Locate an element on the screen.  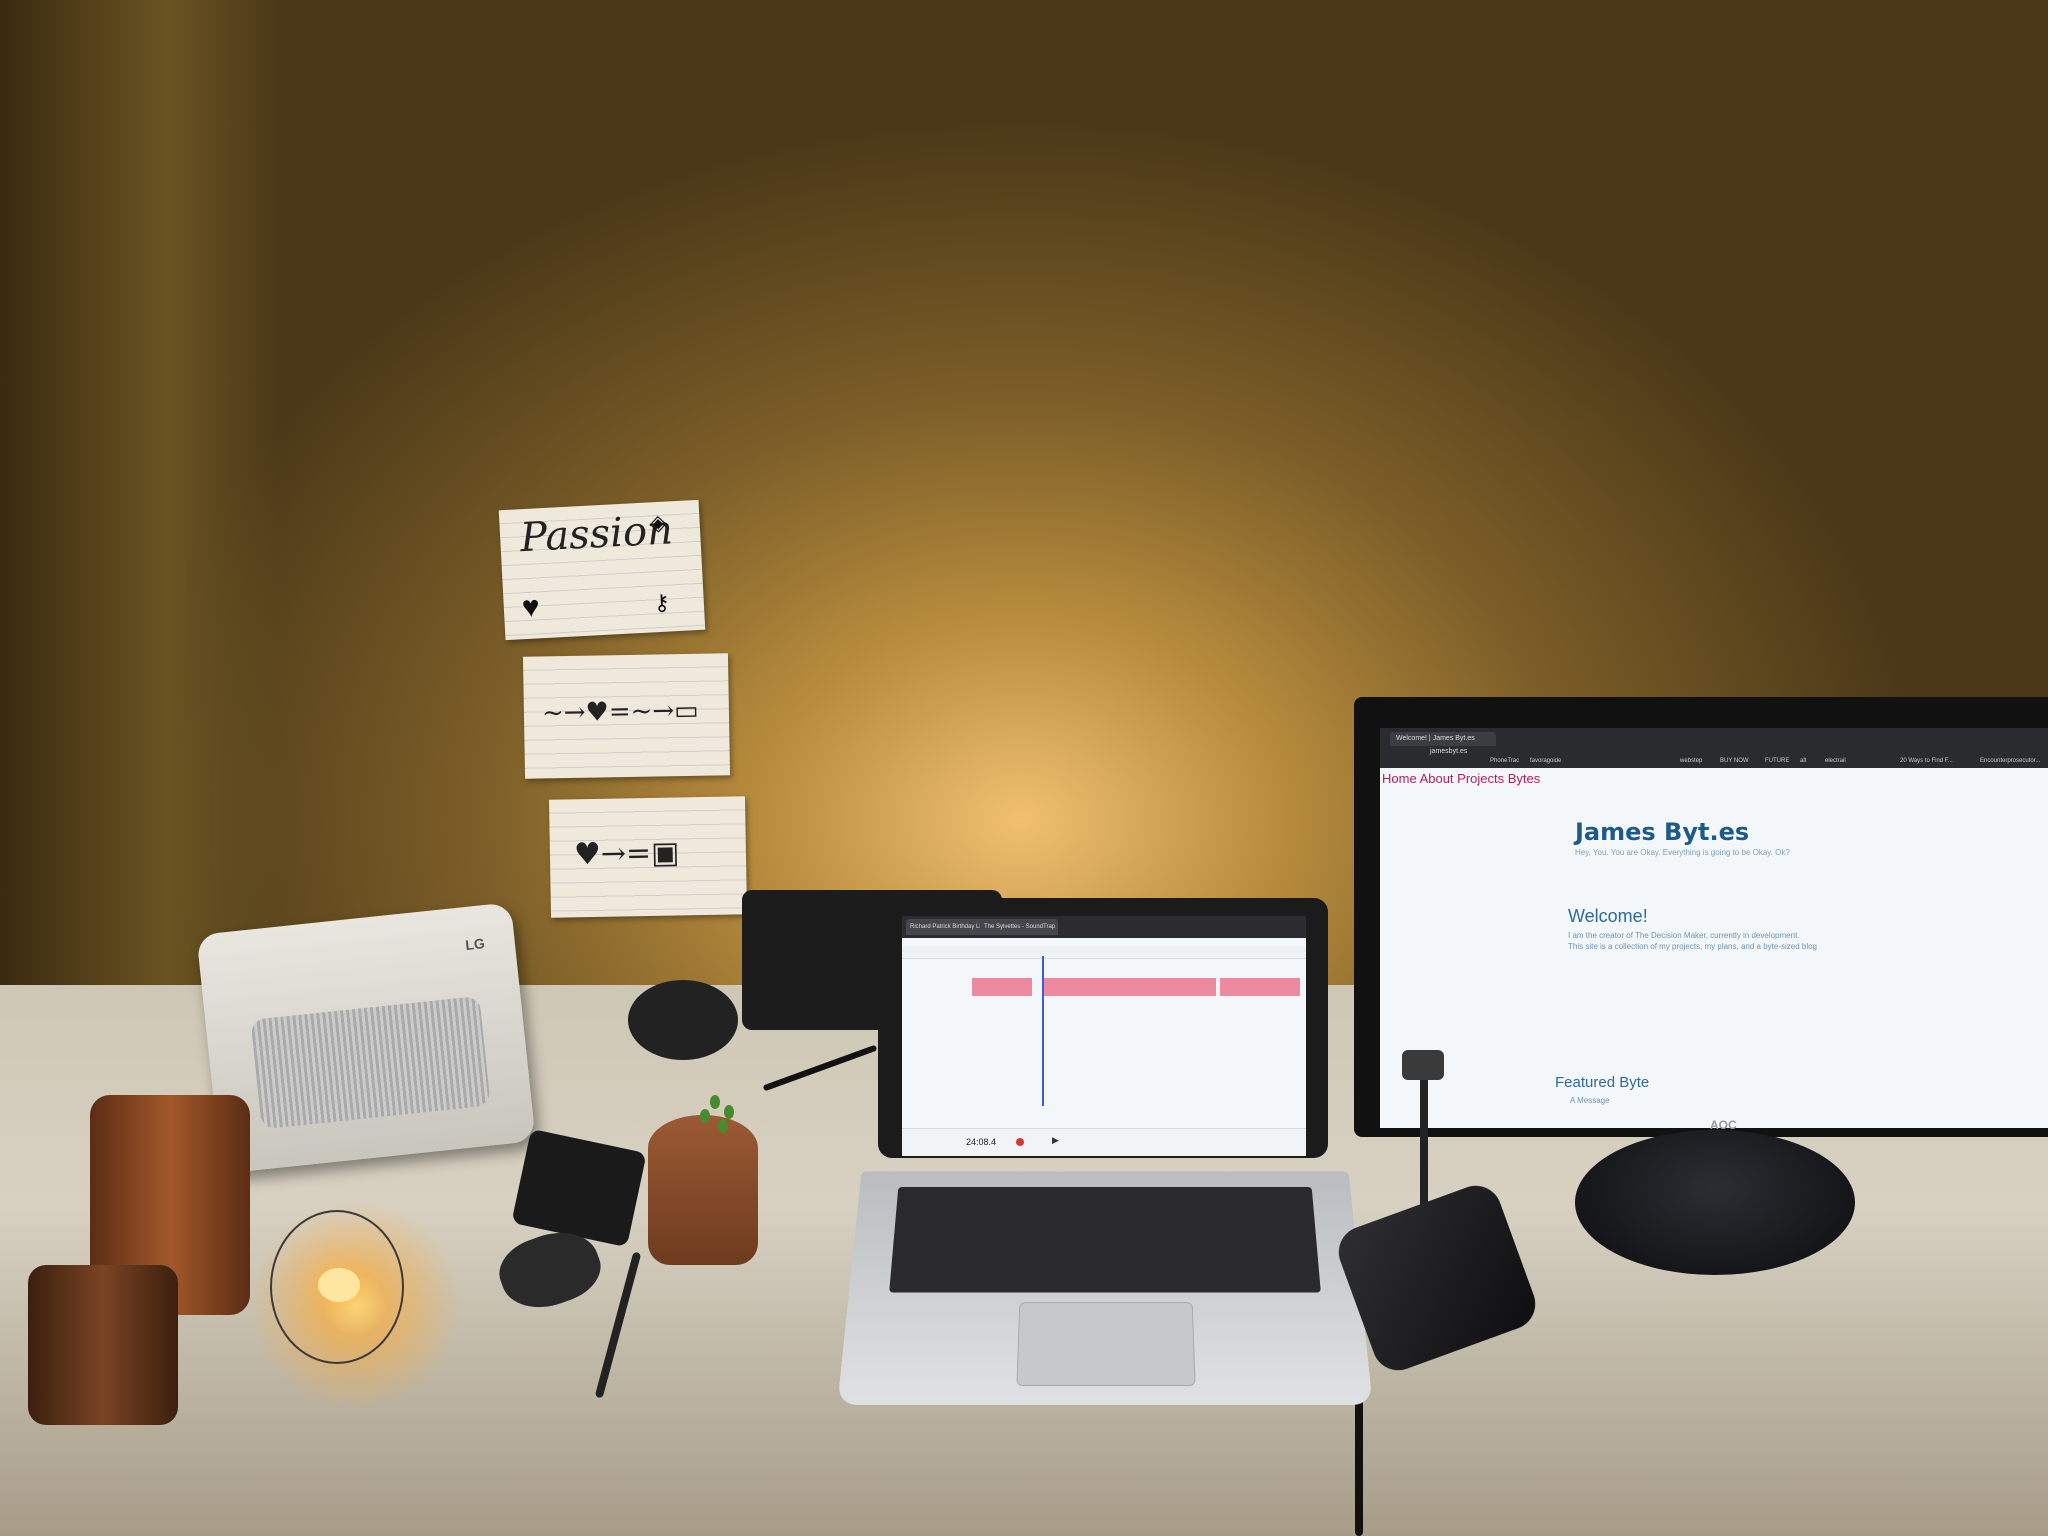
record-icon is located at coordinates (1020, 1142).